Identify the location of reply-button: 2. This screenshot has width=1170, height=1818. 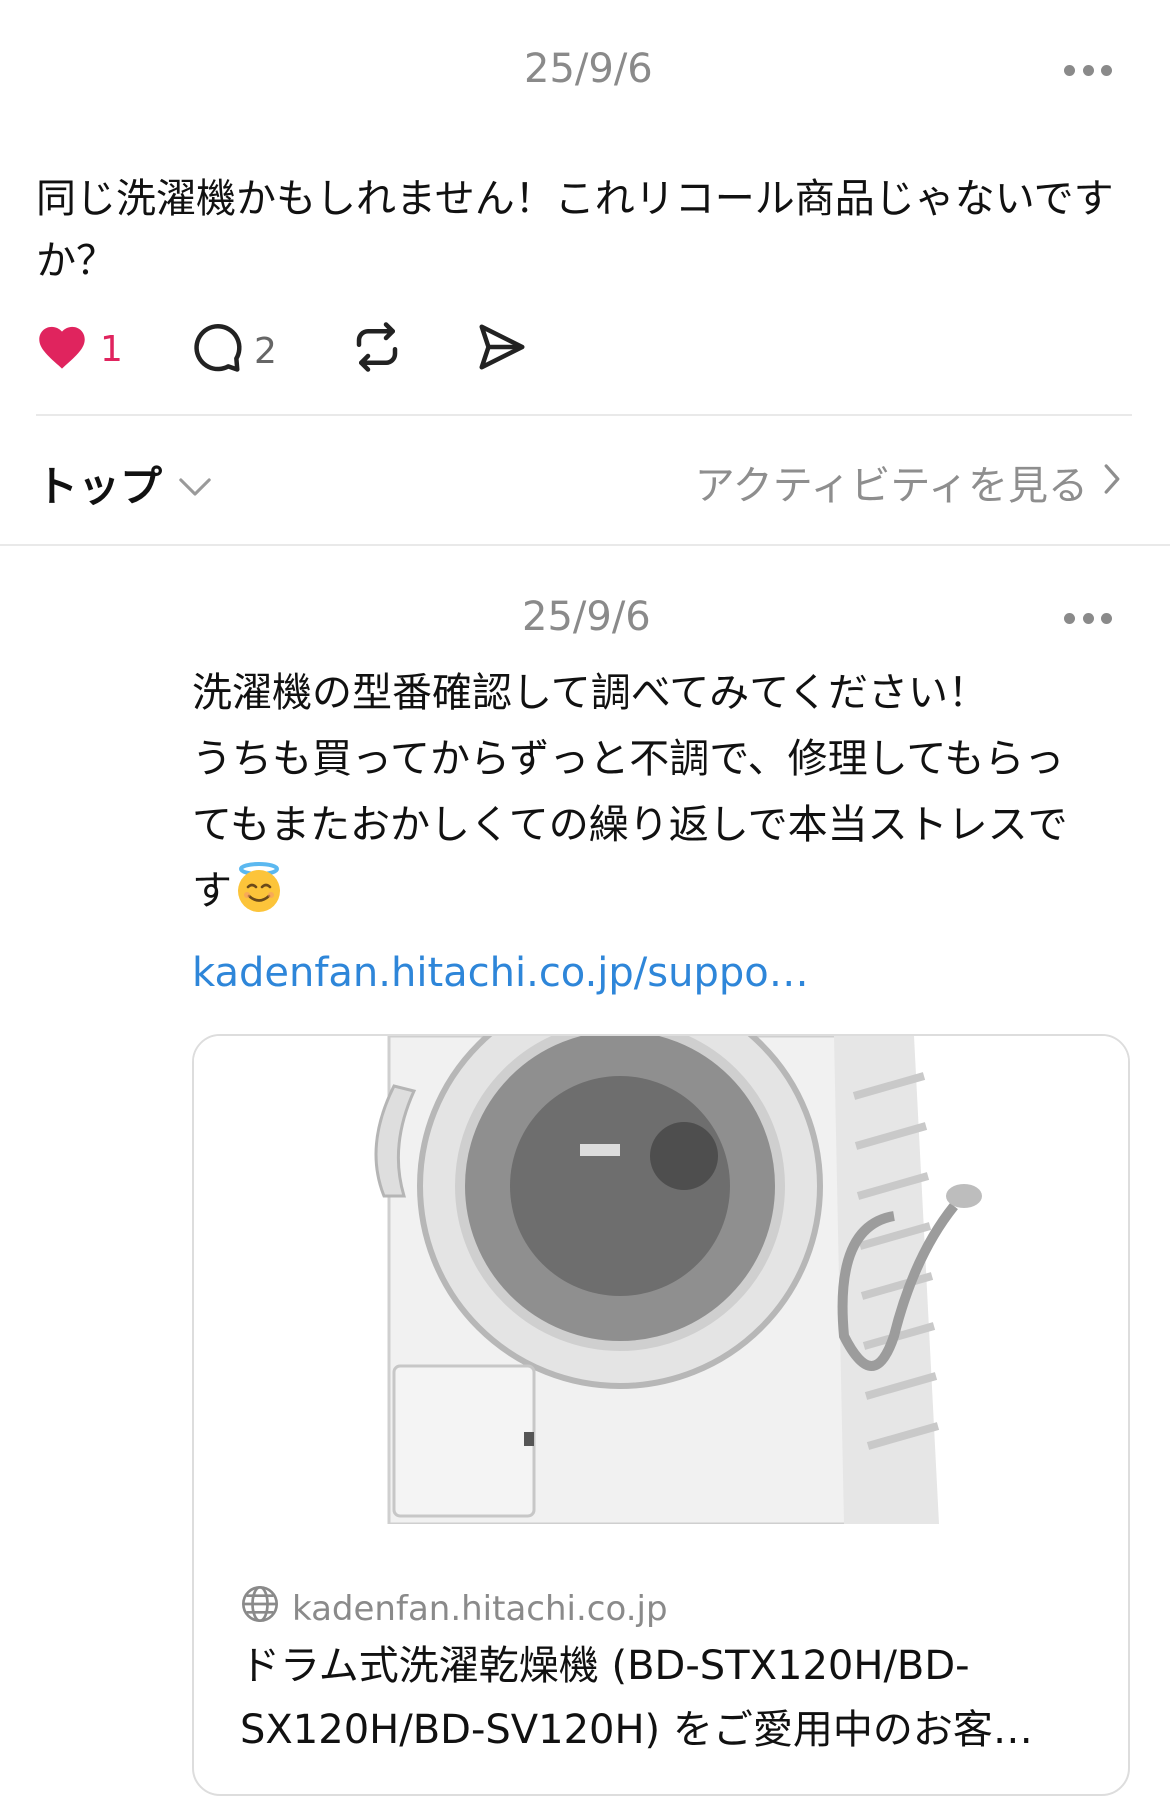
(233, 351).